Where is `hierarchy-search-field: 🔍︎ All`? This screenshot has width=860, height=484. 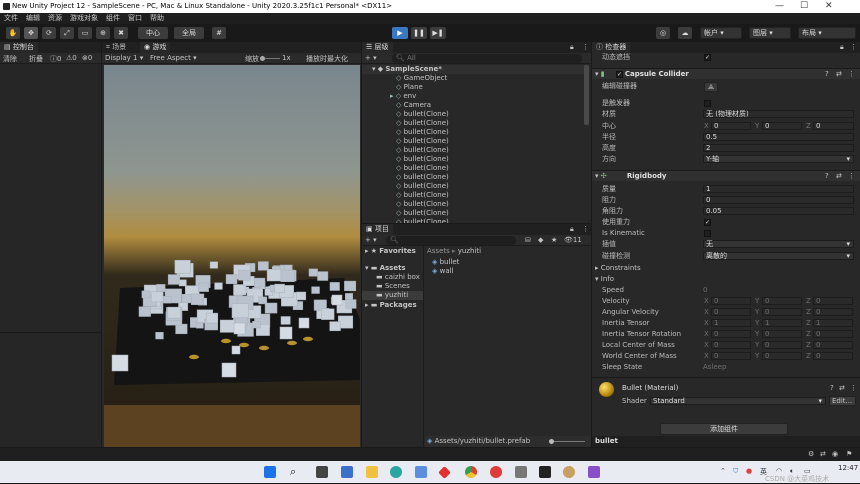
hierarchy-search-field: 🔍︎ All is located at coordinates (487, 58).